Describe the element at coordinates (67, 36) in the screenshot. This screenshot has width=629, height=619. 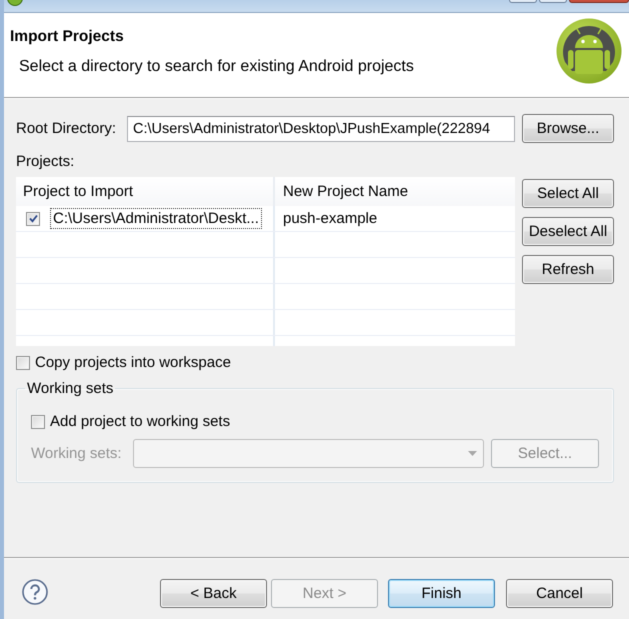
I see `page-title: Import Projects` at that location.